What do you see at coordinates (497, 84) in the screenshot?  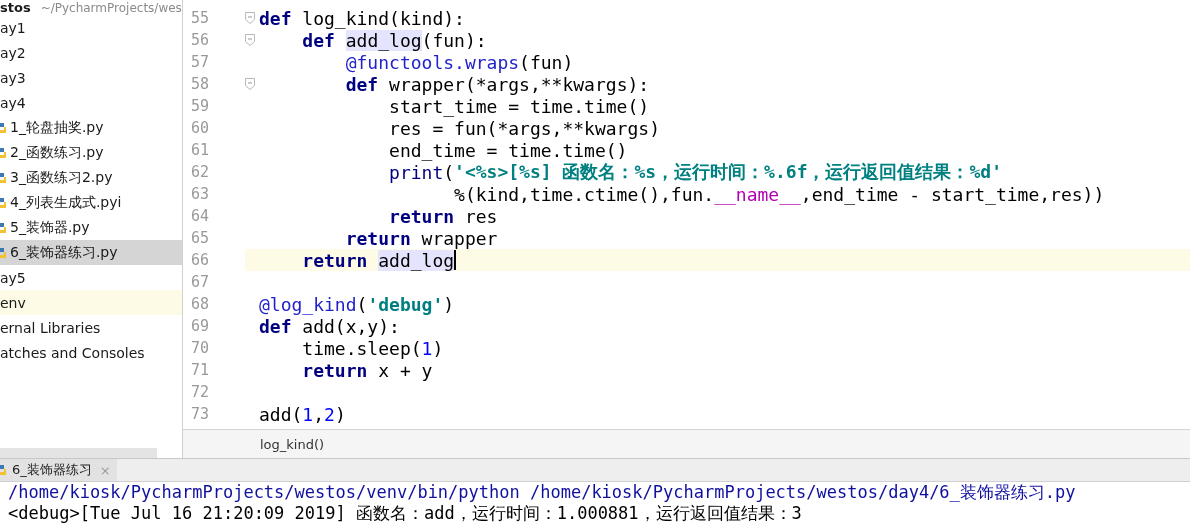 I see `code-line: def wrapper(*args,**kwargs):` at bounding box center [497, 84].